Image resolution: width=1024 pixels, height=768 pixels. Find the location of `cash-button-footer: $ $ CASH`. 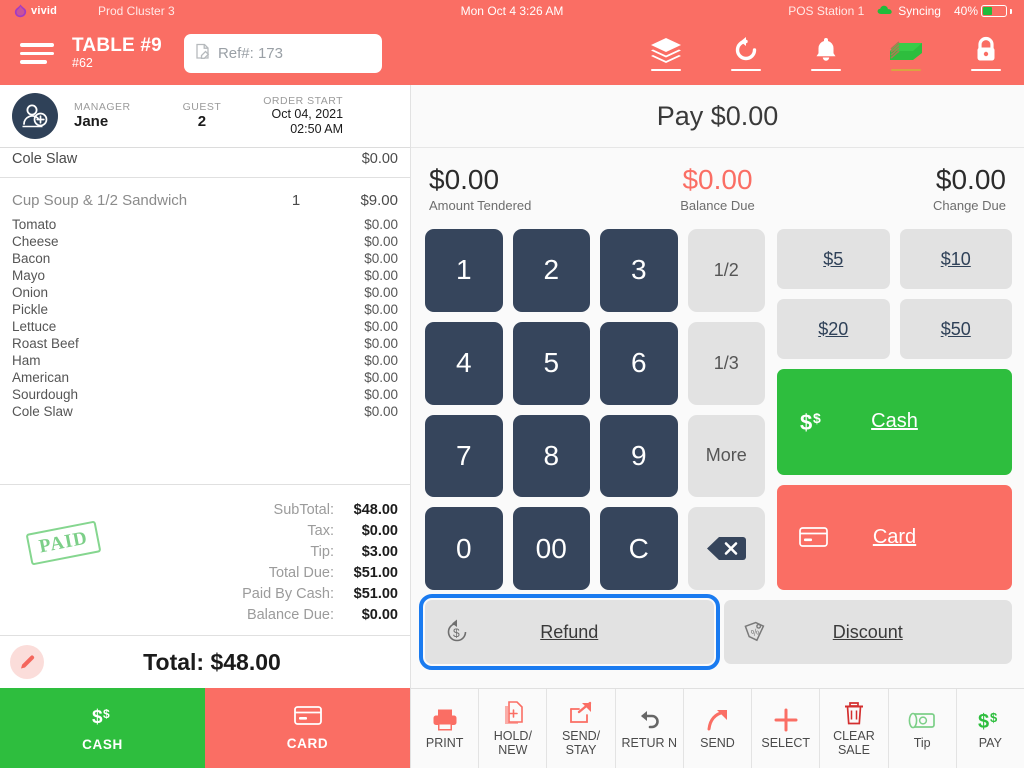

cash-button-footer: $ $ CASH is located at coordinates (102, 728).